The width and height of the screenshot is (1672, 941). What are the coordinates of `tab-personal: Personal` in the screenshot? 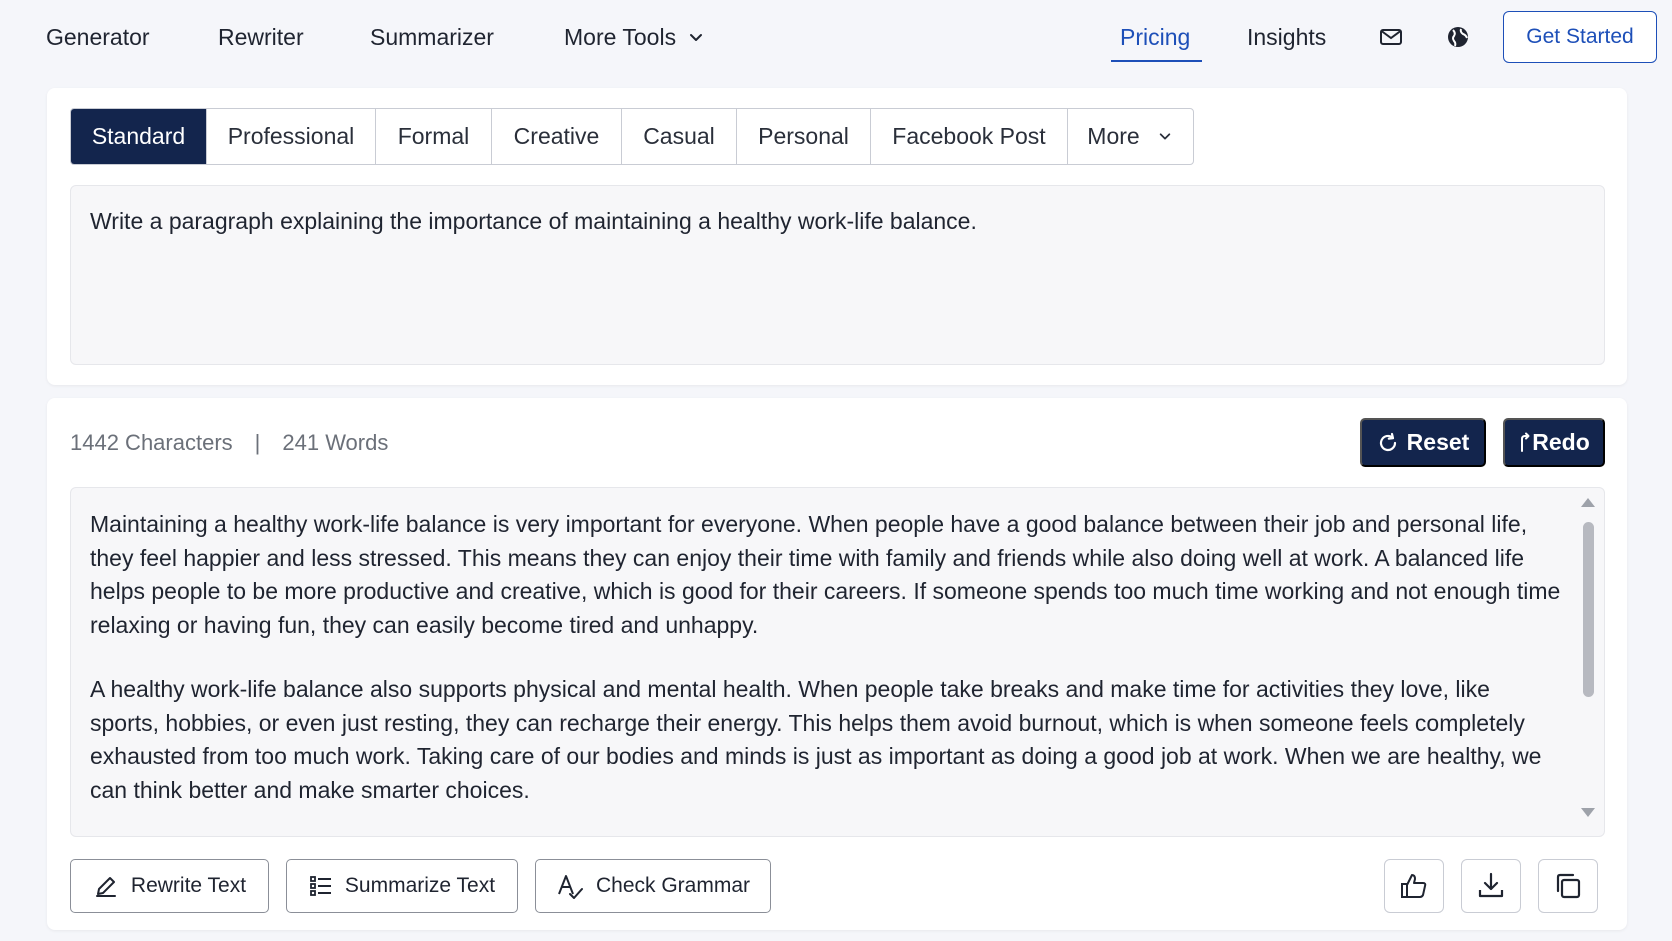 It's located at (804, 136).